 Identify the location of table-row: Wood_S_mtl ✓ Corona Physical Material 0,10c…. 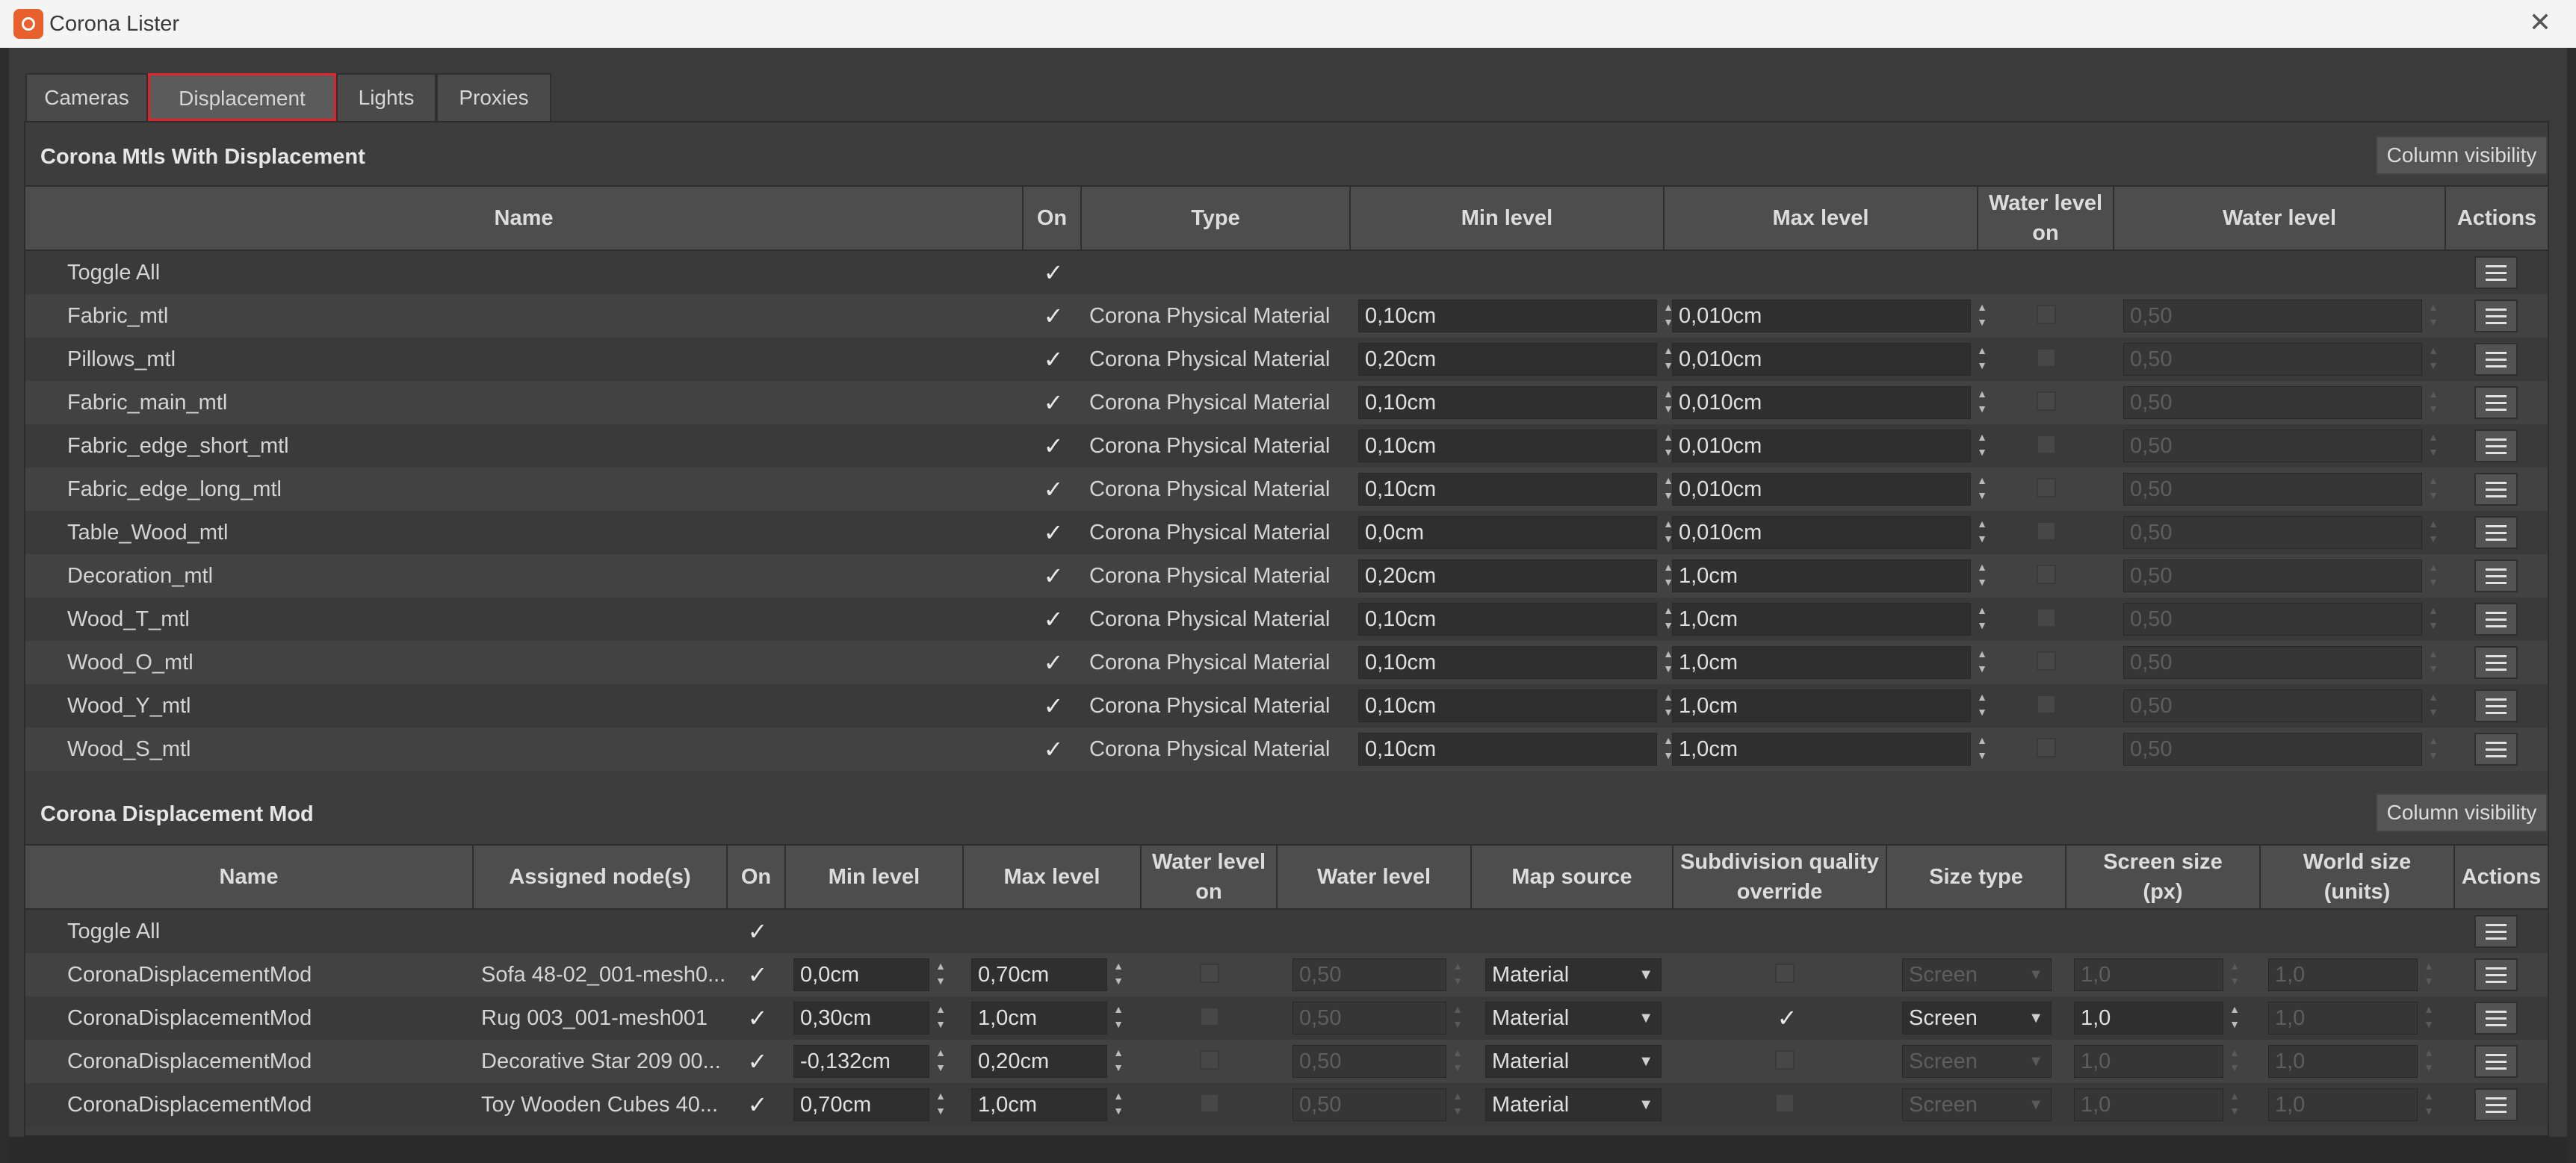
(1286, 749).